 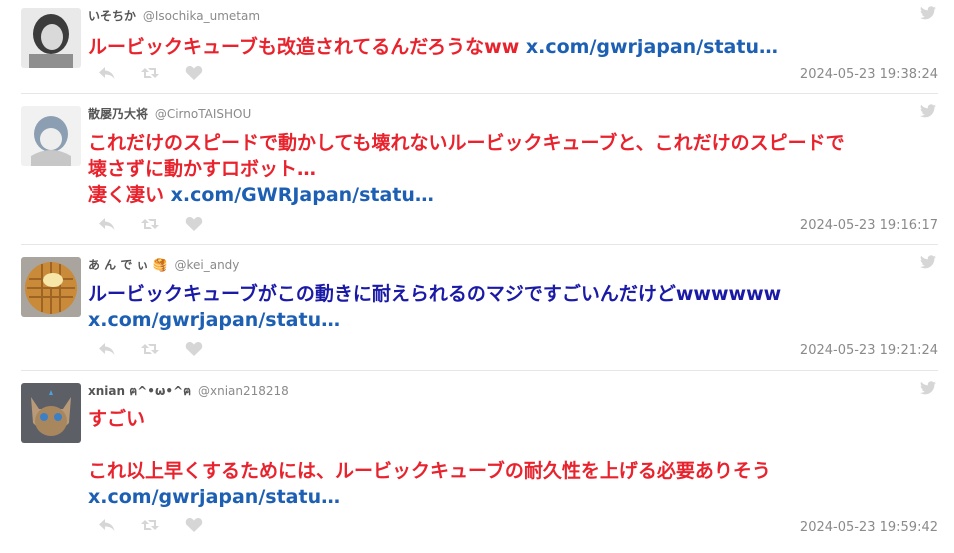 I want to click on tweet-line: ルービックキューブがこの動きに耐えられるのマジですごいんだけどwwwwww, so click(x=513, y=294).